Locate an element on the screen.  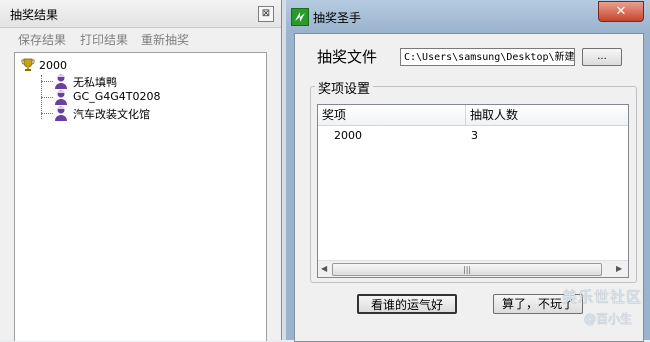
table-row: 2000 3 is located at coordinates (473, 138).